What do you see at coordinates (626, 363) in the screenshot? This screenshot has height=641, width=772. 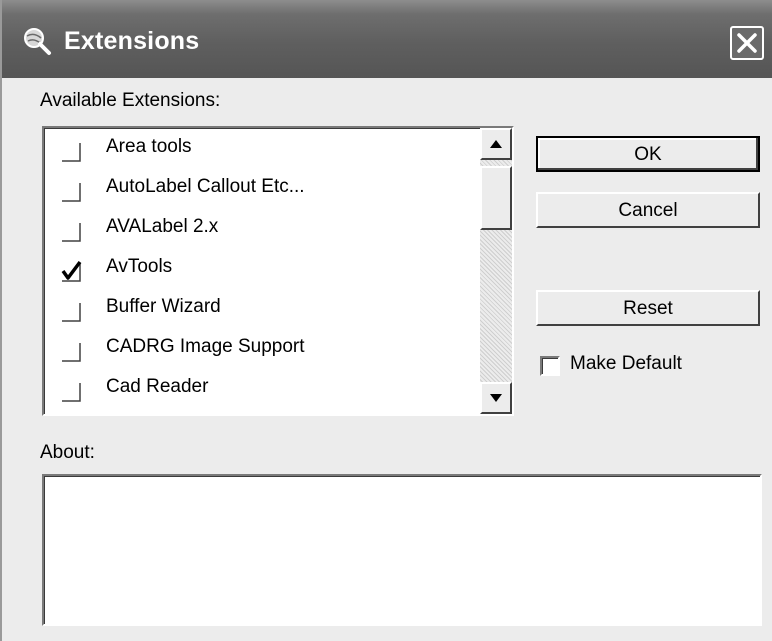 I see `make-default-label: Make Default` at bounding box center [626, 363].